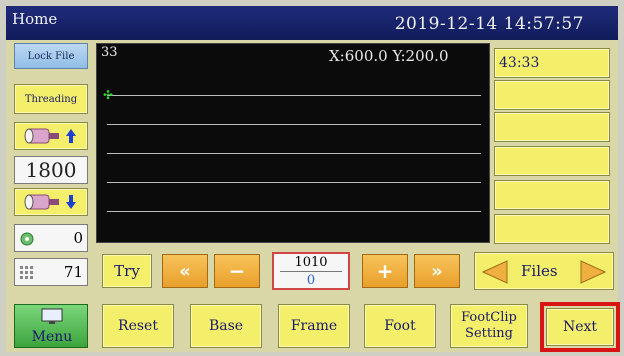 This screenshot has height=356, width=624. I want to click on fast-forward-button: », so click(437, 271).